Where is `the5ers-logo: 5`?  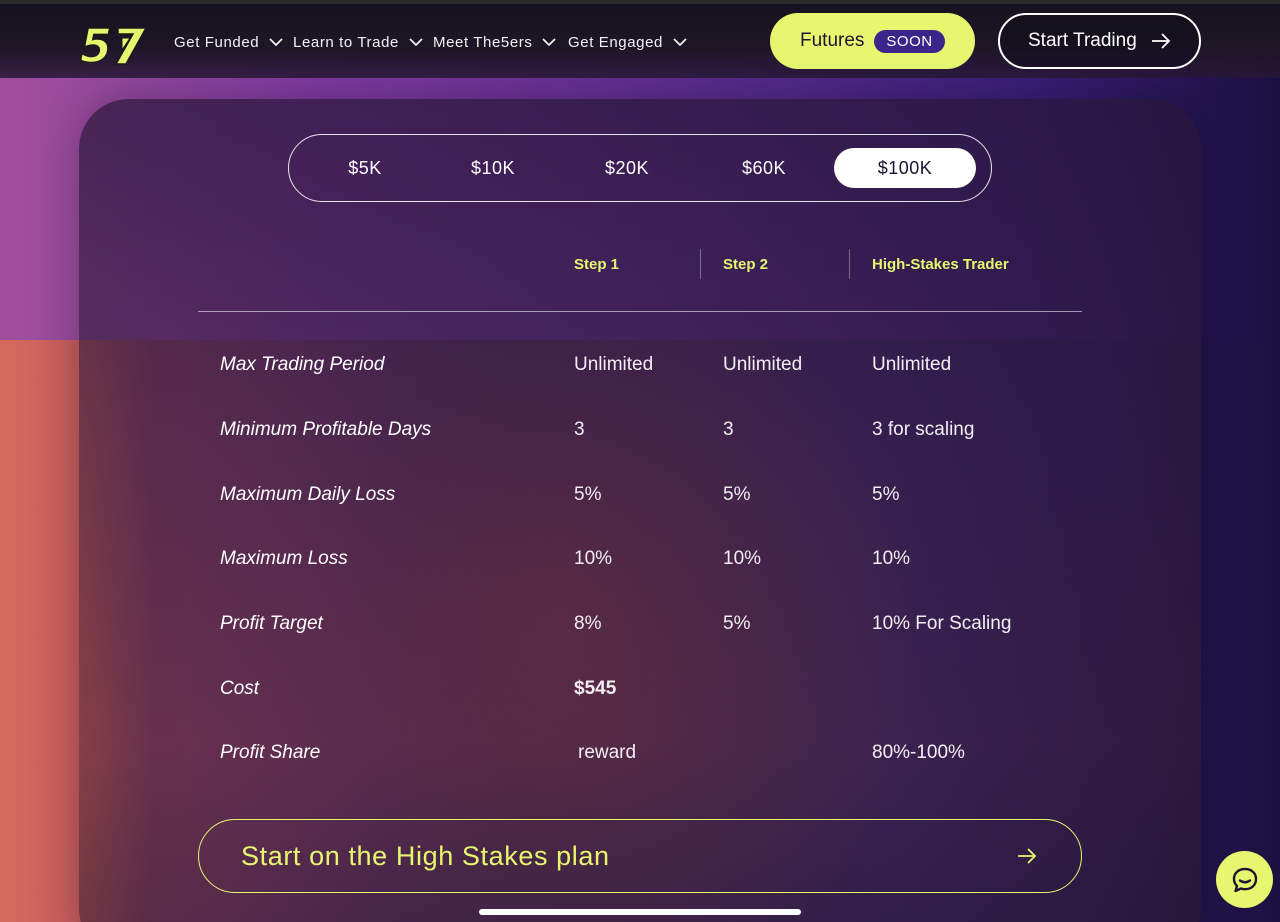 the5ers-logo: 5 is located at coordinates (114, 46).